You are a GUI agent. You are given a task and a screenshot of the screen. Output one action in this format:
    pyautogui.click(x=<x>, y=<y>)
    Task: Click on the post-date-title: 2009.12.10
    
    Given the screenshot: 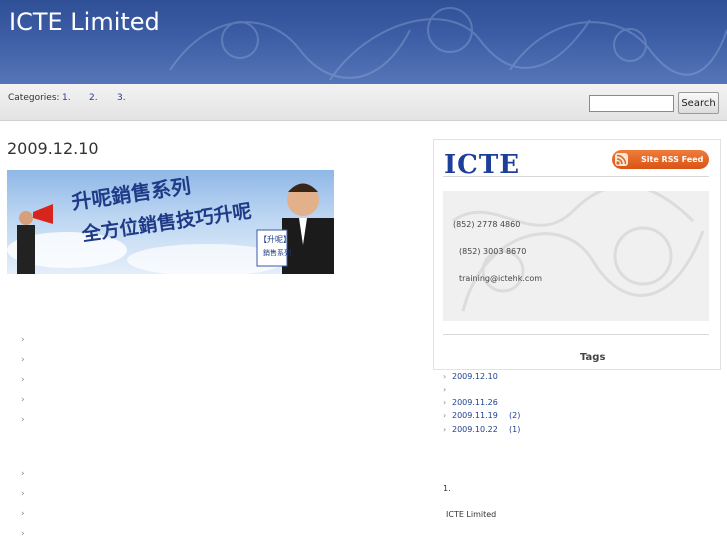 What is the action you would take?
    pyautogui.click(x=53, y=148)
    